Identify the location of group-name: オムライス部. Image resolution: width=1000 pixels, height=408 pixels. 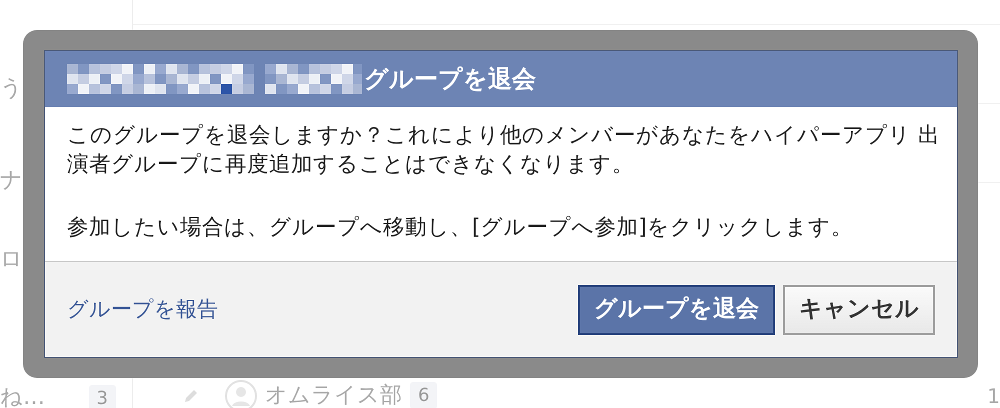
(333, 393).